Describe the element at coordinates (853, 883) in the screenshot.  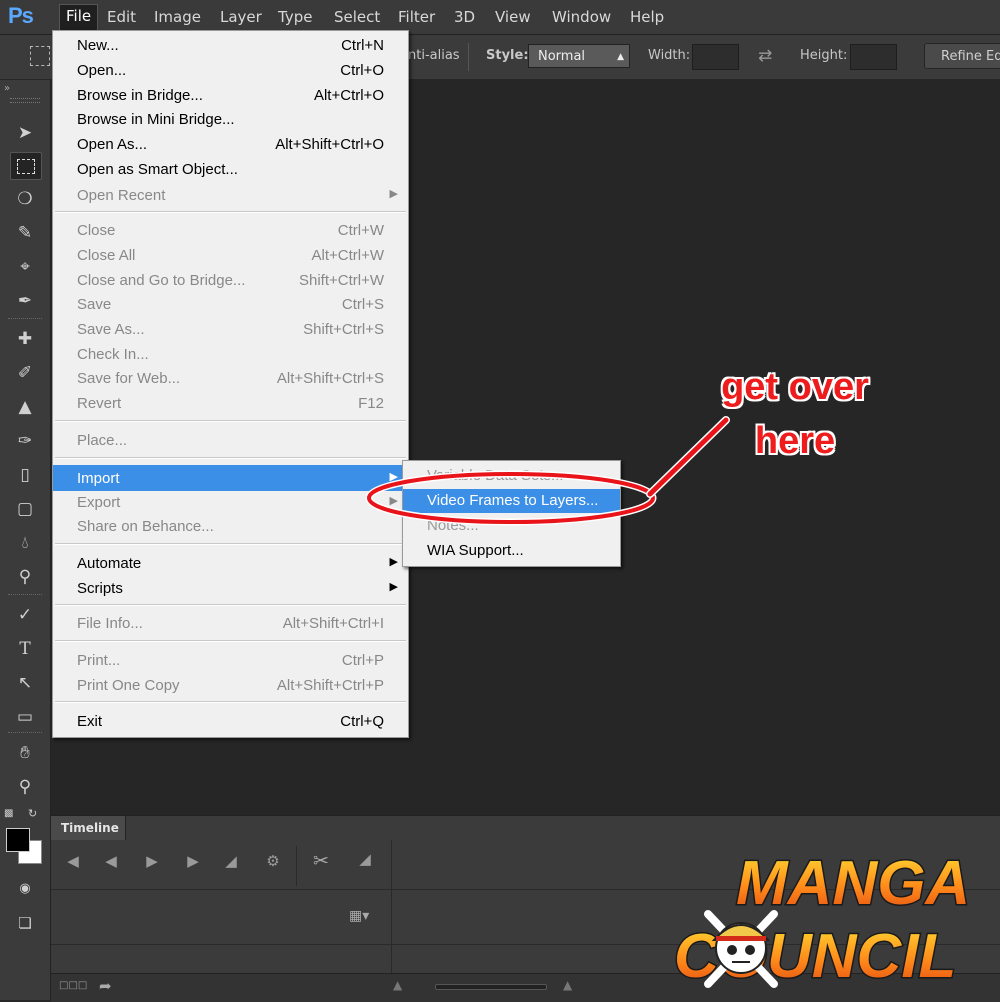
I see `logo-line-1: MANGA` at that location.